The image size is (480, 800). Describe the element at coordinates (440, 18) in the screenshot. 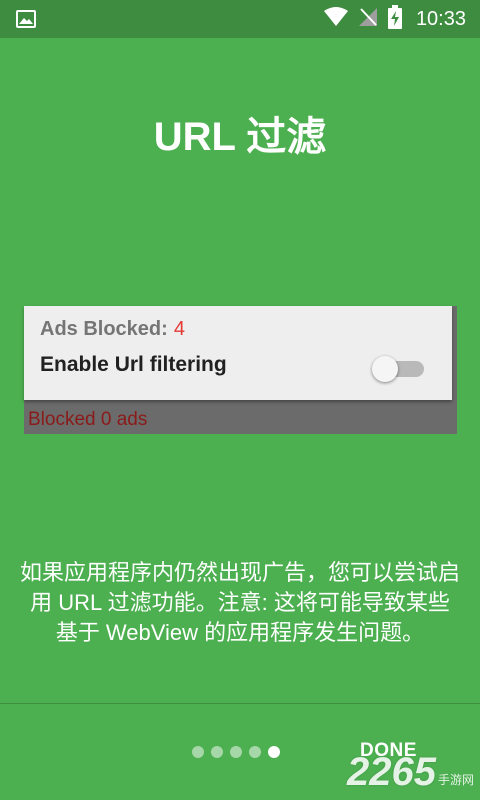

I see `status-time: 10:33` at that location.